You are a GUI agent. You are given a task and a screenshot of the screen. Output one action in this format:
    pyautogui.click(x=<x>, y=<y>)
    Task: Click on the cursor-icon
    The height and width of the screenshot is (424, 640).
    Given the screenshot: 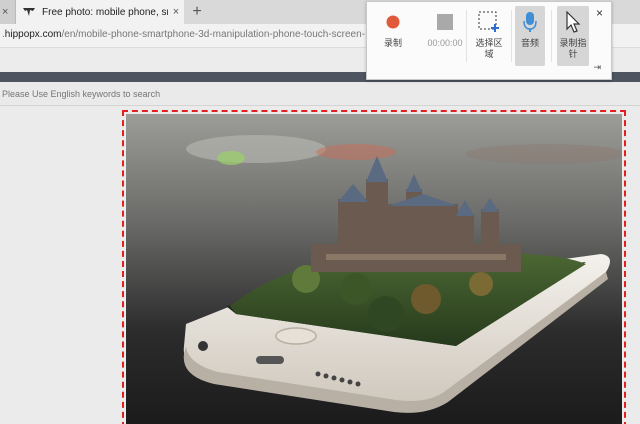 What is the action you would take?
    pyautogui.click(x=573, y=22)
    